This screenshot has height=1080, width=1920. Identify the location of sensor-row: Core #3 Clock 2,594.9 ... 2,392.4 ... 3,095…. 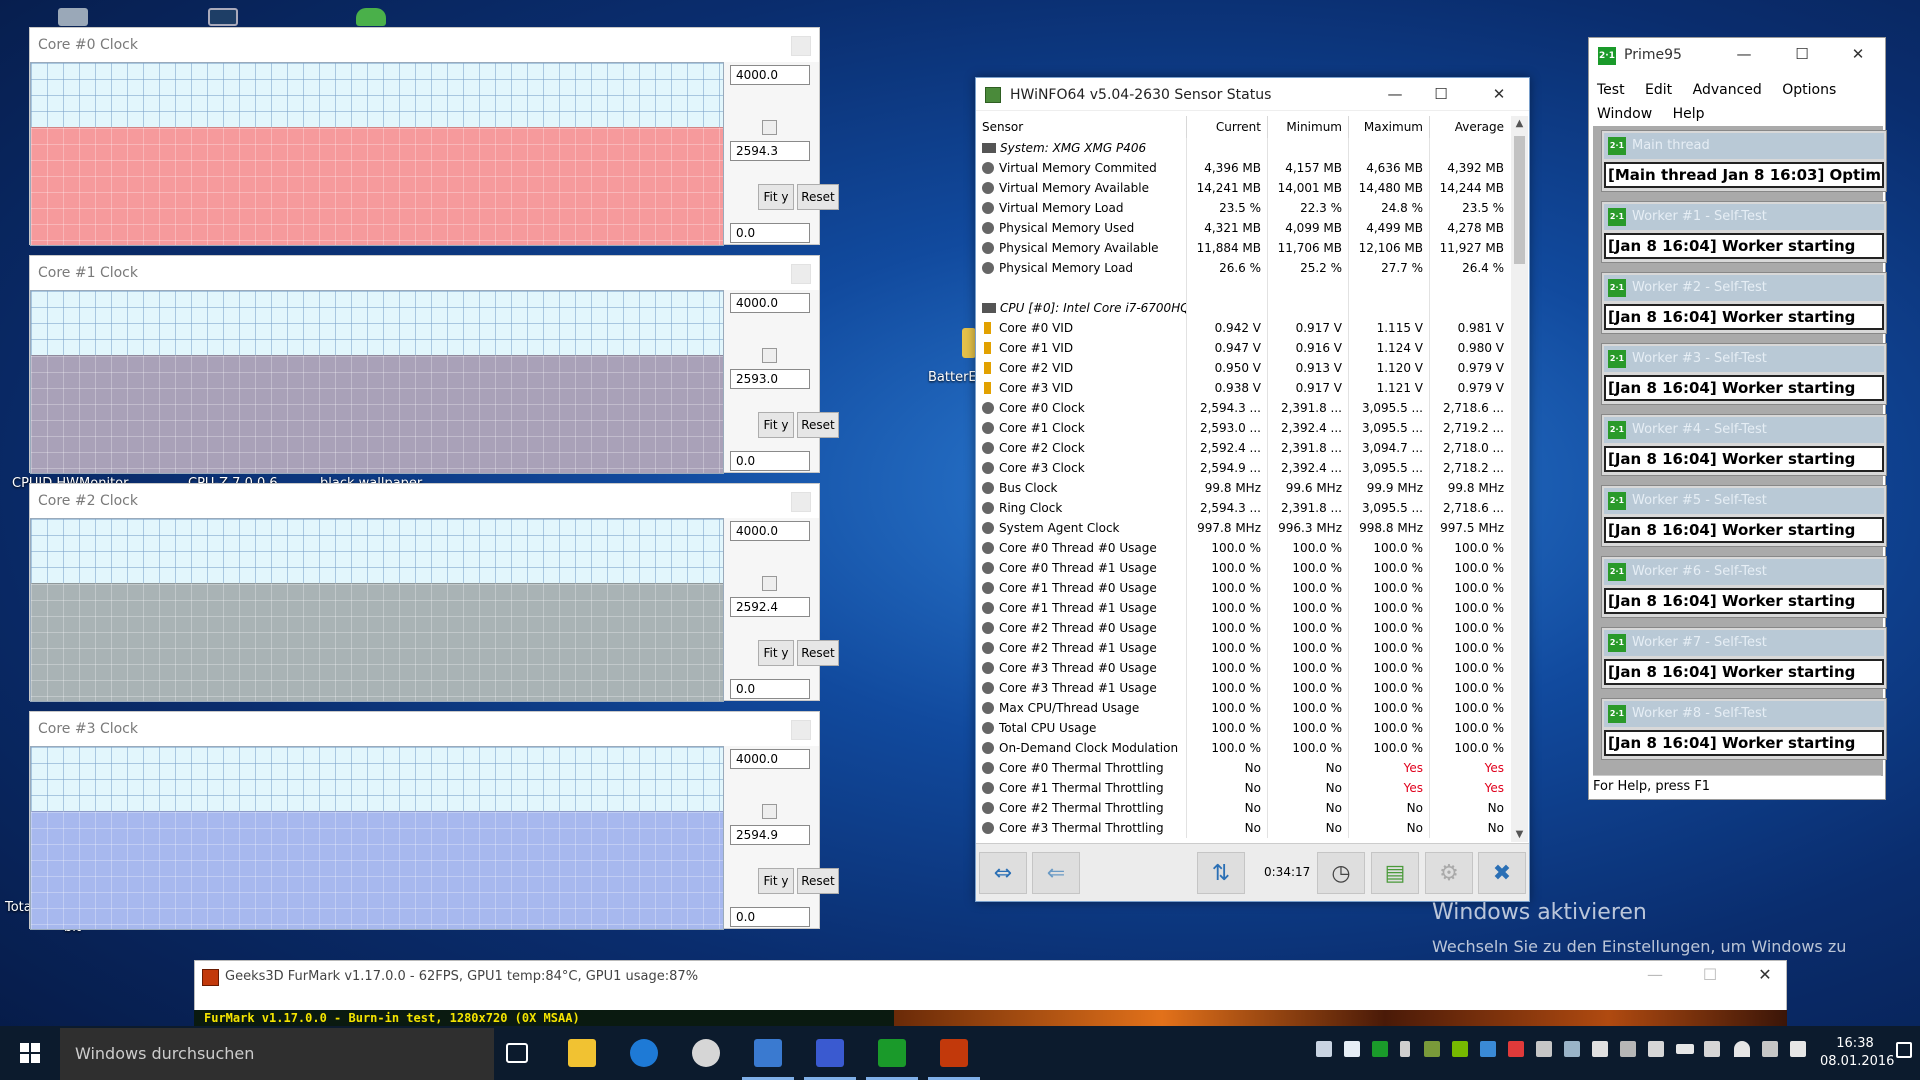
(1245, 468).